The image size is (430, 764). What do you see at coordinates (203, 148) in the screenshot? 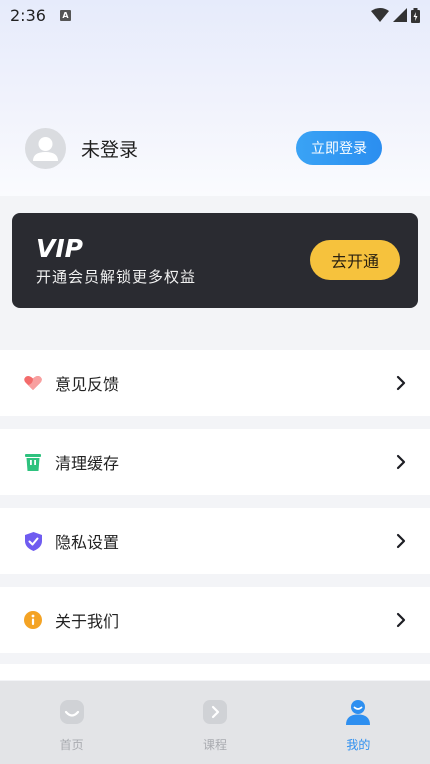
I see `profile-row: 未登录 立即登录` at bounding box center [203, 148].